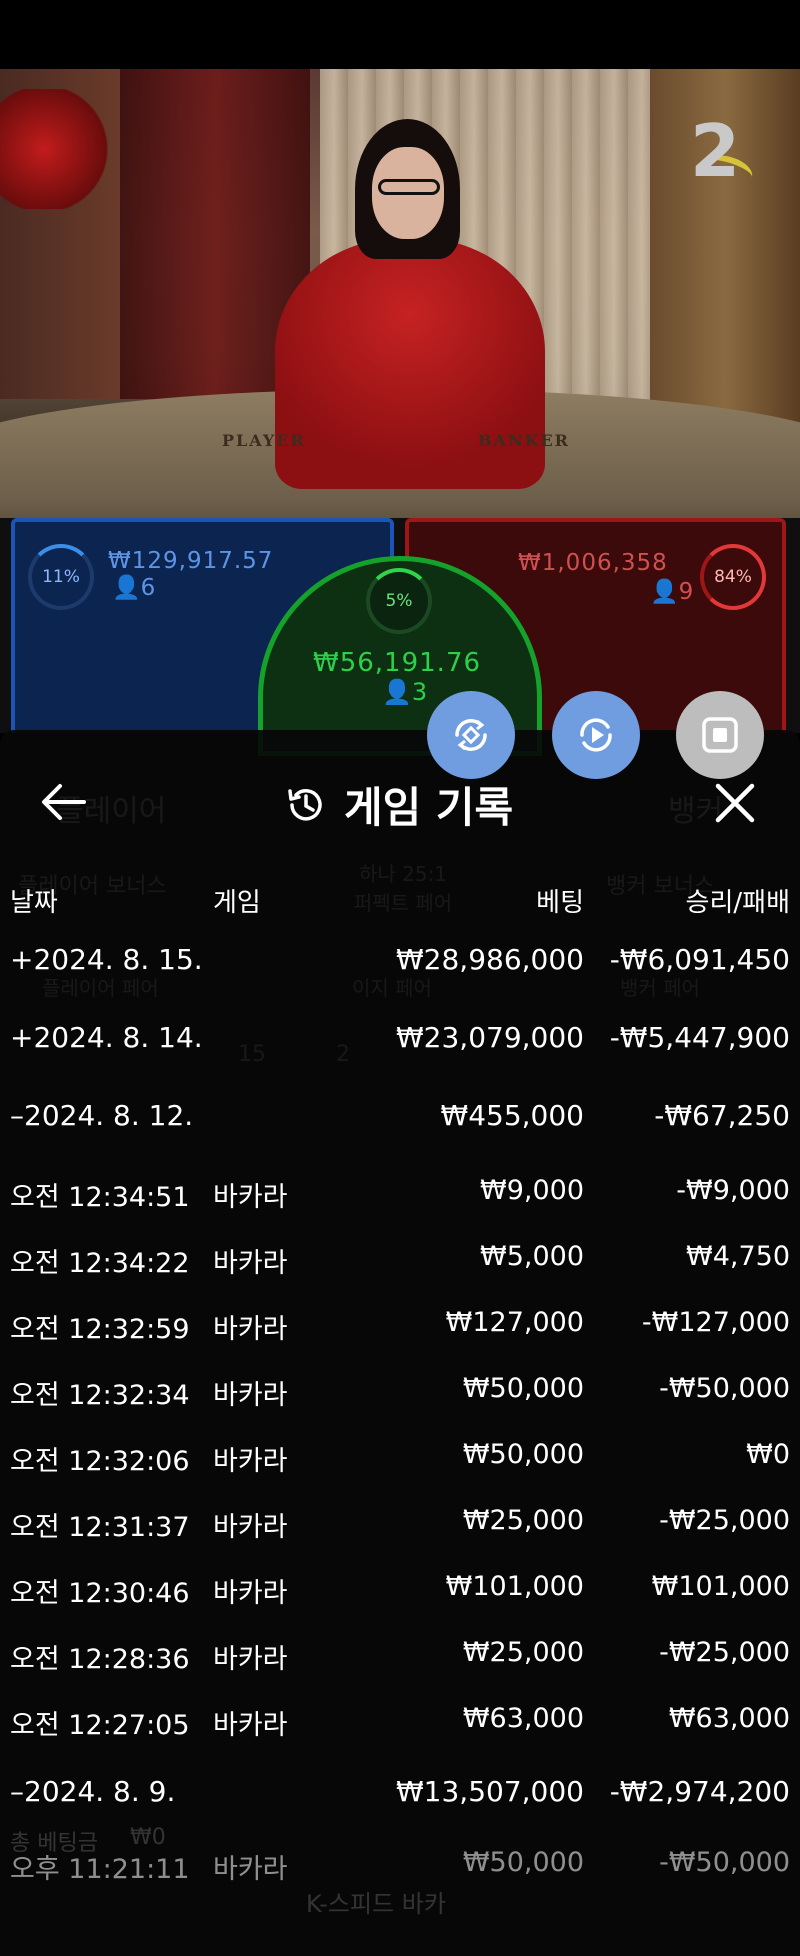  I want to click on row-bet: ₩9,000, so click(532, 1190).